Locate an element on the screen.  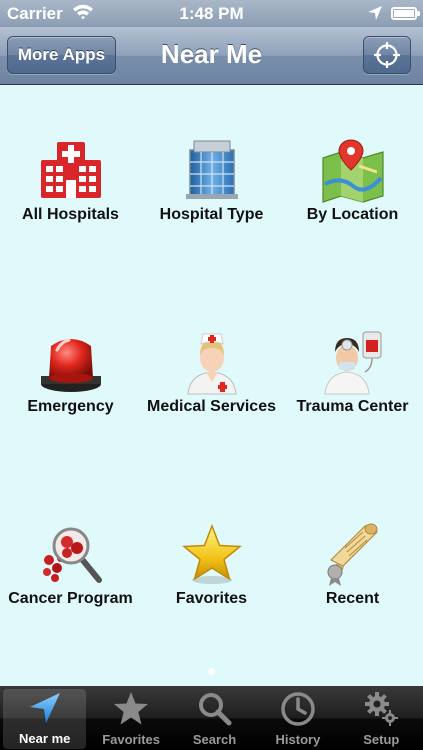
search-icon is located at coordinates (215, 709).